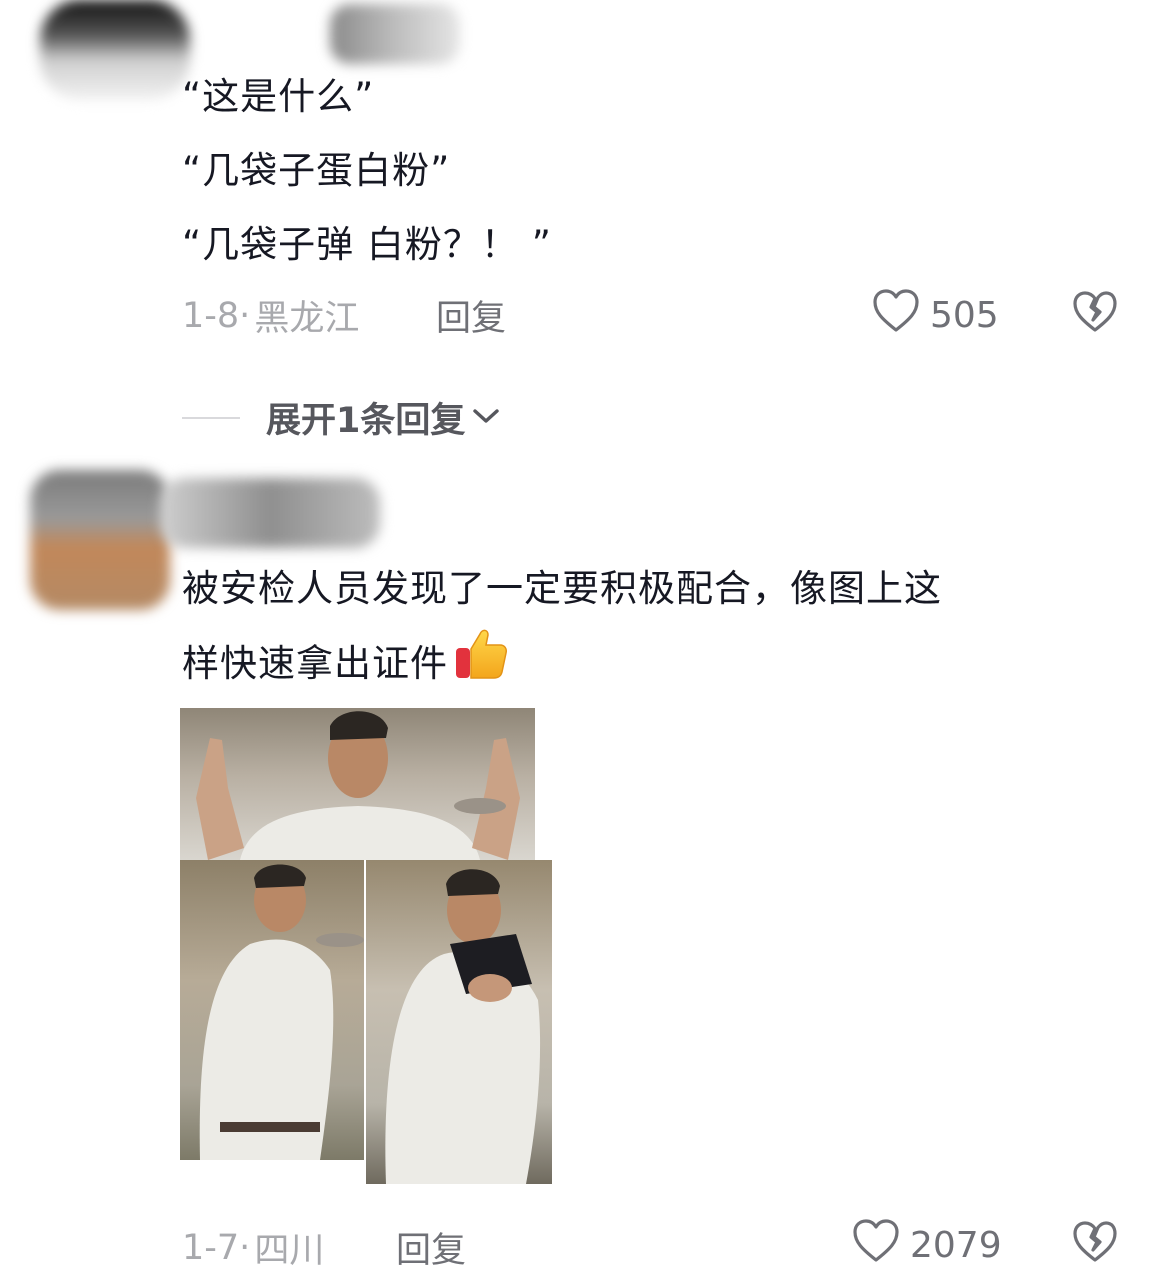 Image resolution: width=1170 pixels, height=1273 pixels. What do you see at coordinates (211, 315) in the screenshot?
I see `comment-date: 1-8` at bounding box center [211, 315].